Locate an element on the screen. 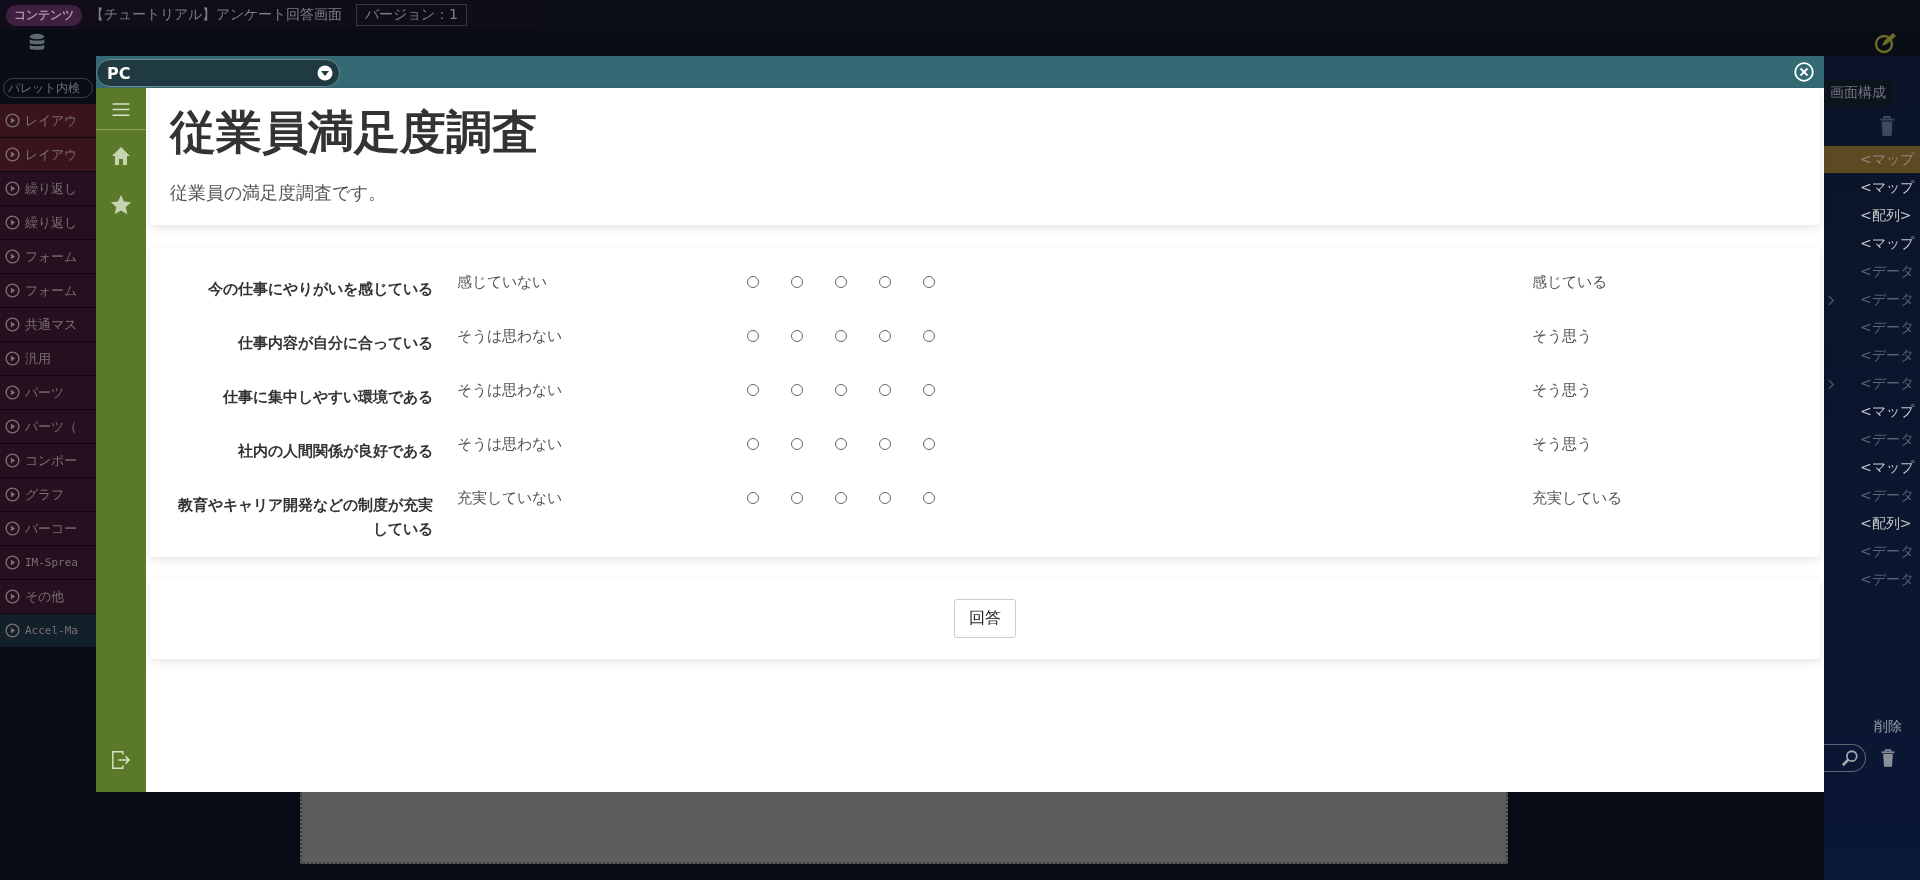 The image size is (1920, 880). search-icon is located at coordinates (1850, 758).